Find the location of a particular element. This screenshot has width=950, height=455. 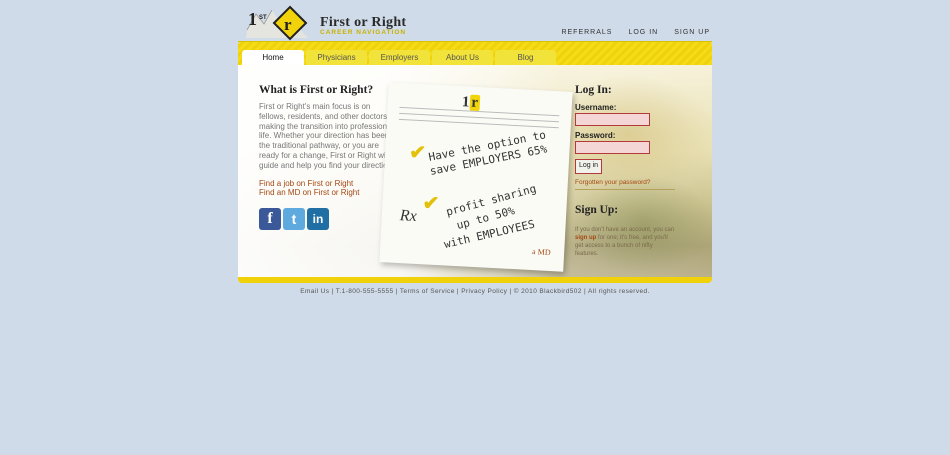

tab-employers: Employers is located at coordinates (399, 58).